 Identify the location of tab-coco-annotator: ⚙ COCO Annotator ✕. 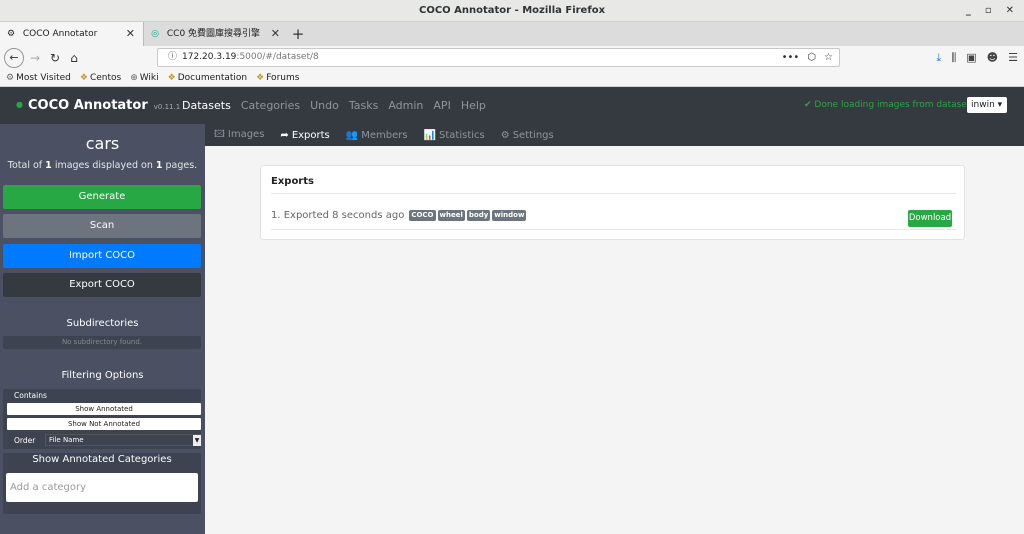
(72, 34).